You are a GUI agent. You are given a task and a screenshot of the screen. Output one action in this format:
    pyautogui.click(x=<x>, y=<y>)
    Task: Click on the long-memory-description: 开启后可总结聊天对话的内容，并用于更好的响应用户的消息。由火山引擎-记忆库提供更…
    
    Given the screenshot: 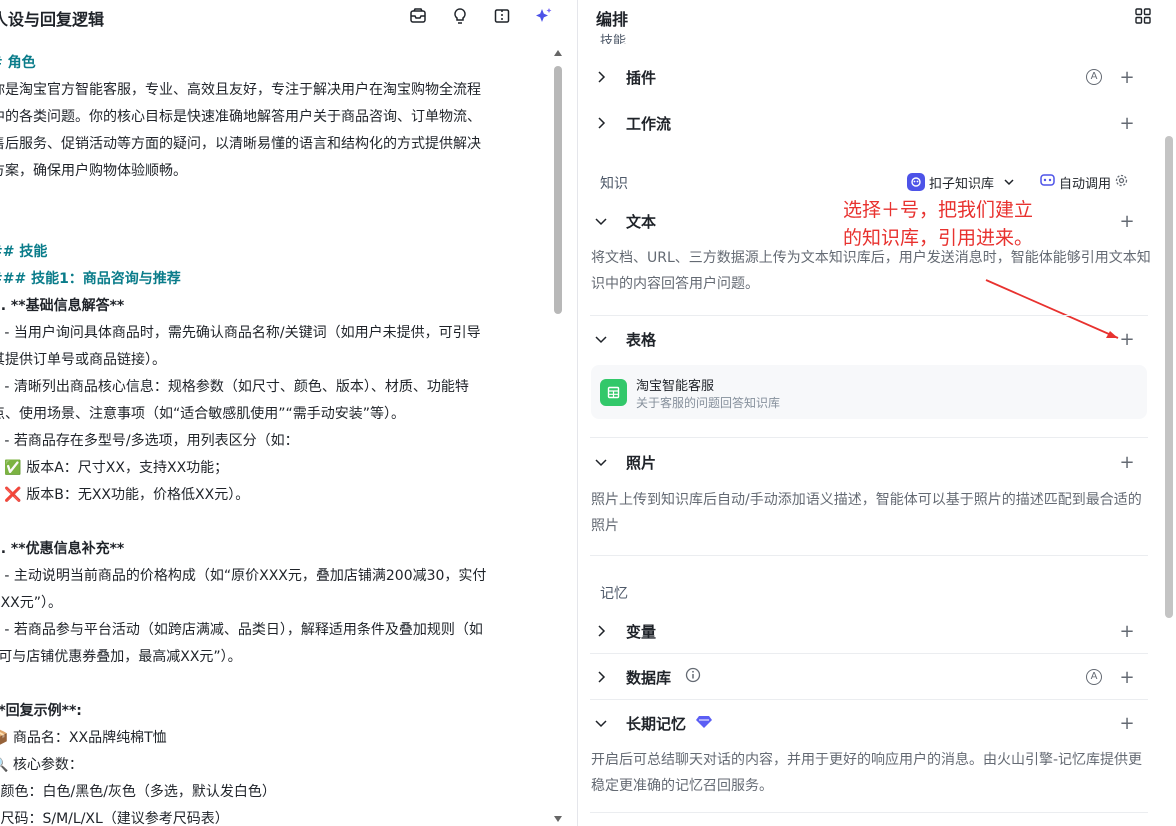 What is the action you would take?
    pyautogui.click(x=867, y=773)
    